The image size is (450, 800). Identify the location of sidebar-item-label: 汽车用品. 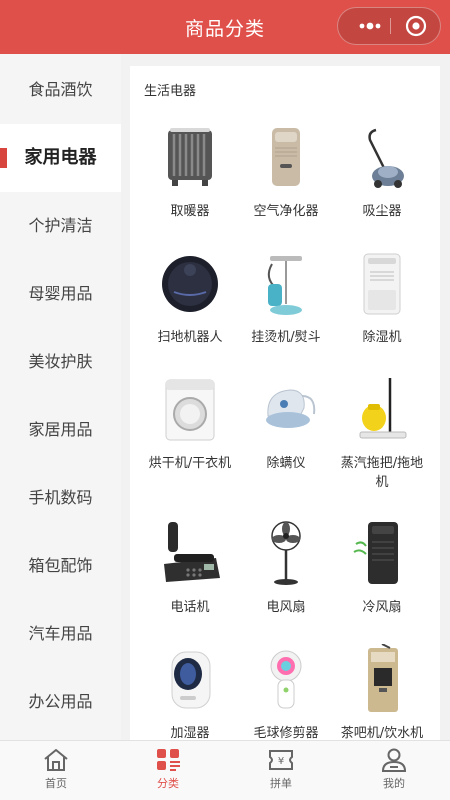
(60, 633).